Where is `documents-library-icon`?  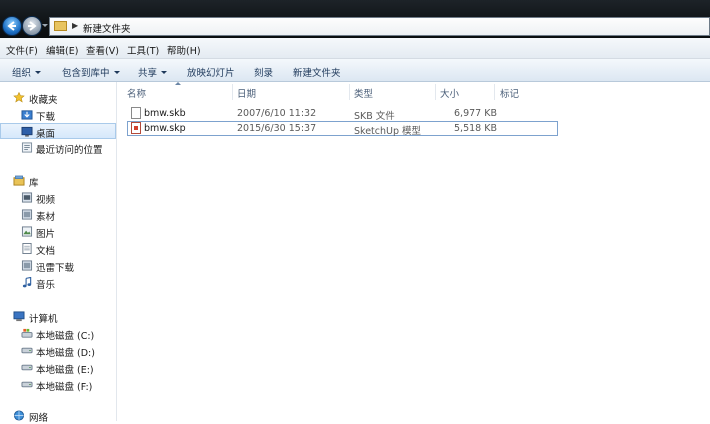 documents-library-icon is located at coordinates (27, 248).